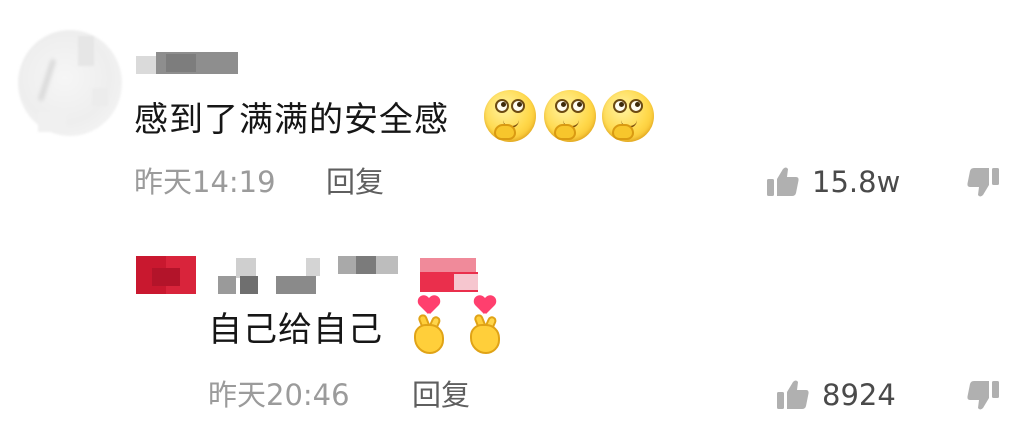  What do you see at coordinates (347, 275) in the screenshot?
I see `reply-username-redacted` at bounding box center [347, 275].